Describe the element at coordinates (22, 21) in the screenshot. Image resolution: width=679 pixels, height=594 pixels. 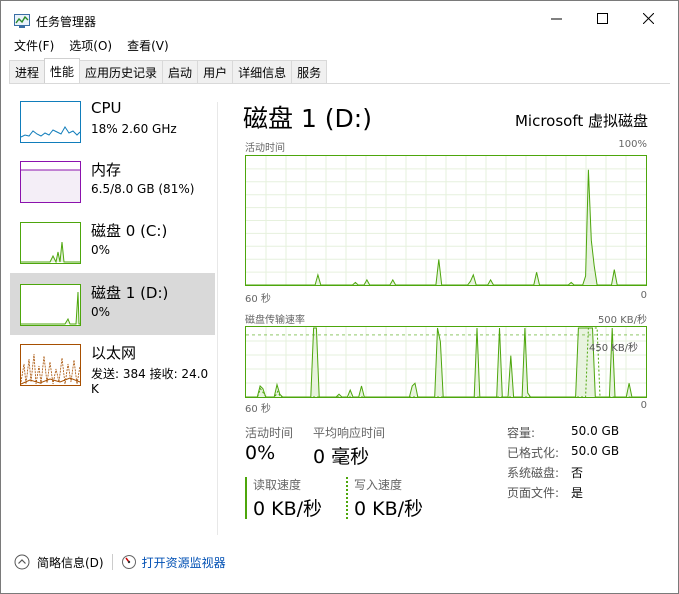
I see `task-manager-icon` at that location.